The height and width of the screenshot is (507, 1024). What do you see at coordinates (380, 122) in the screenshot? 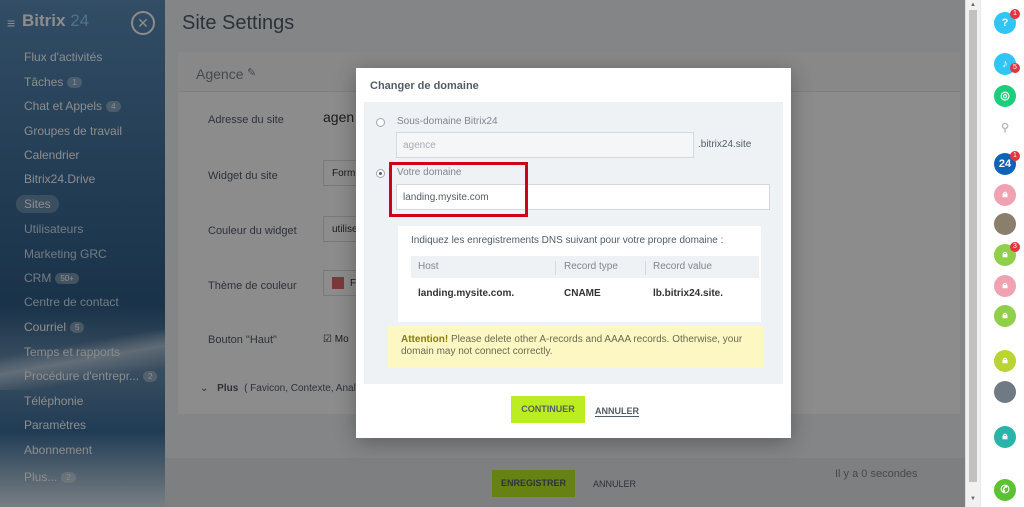
I see `radio-bitrix-subdomain` at bounding box center [380, 122].